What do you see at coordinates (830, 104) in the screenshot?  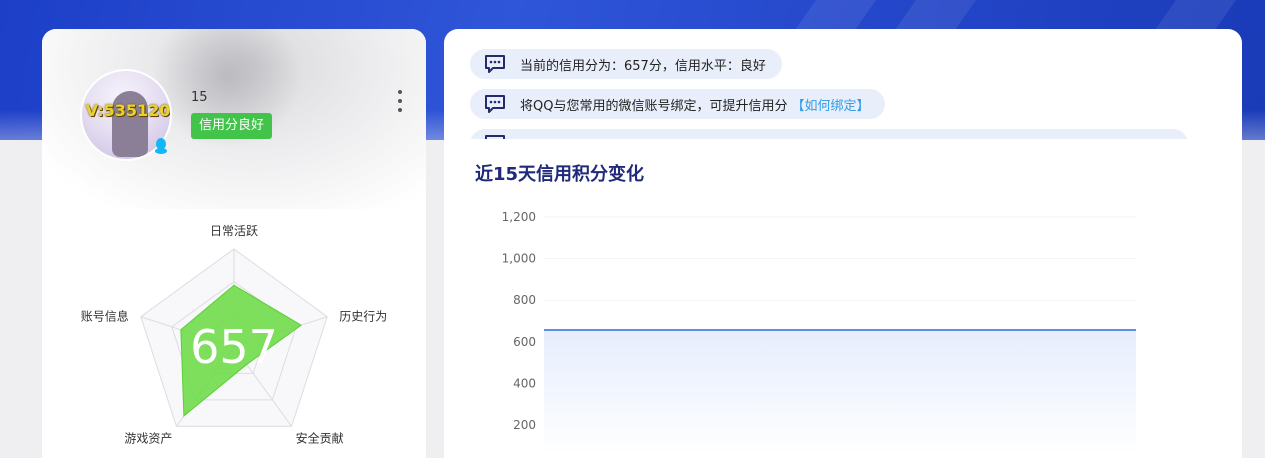 I see `how-to-bind-link: 【如何绑定】` at bounding box center [830, 104].